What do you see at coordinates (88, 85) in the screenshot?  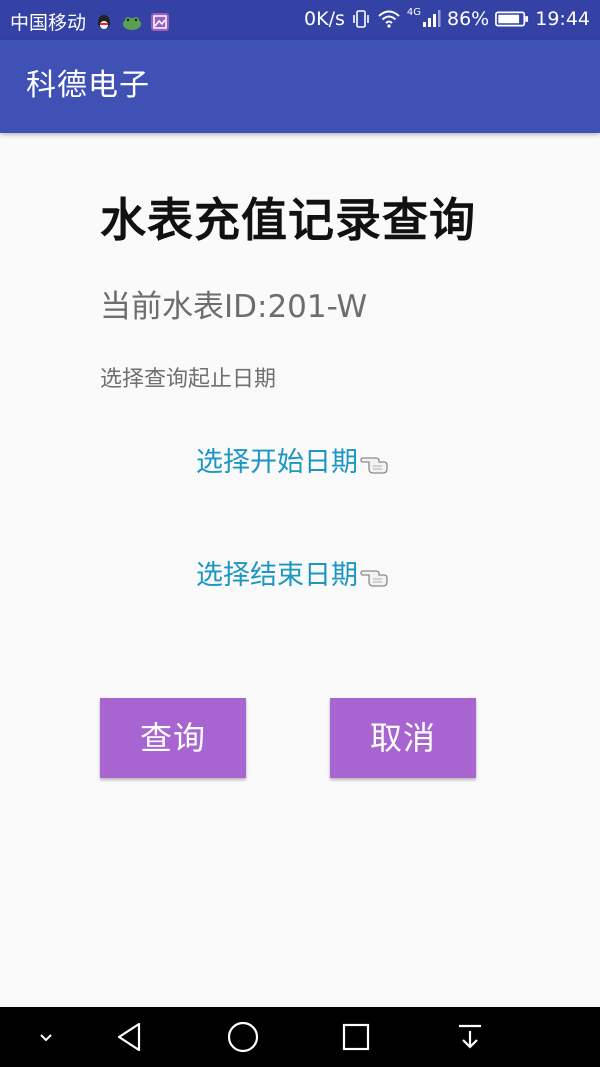 I see `app-title: 科德电子` at bounding box center [88, 85].